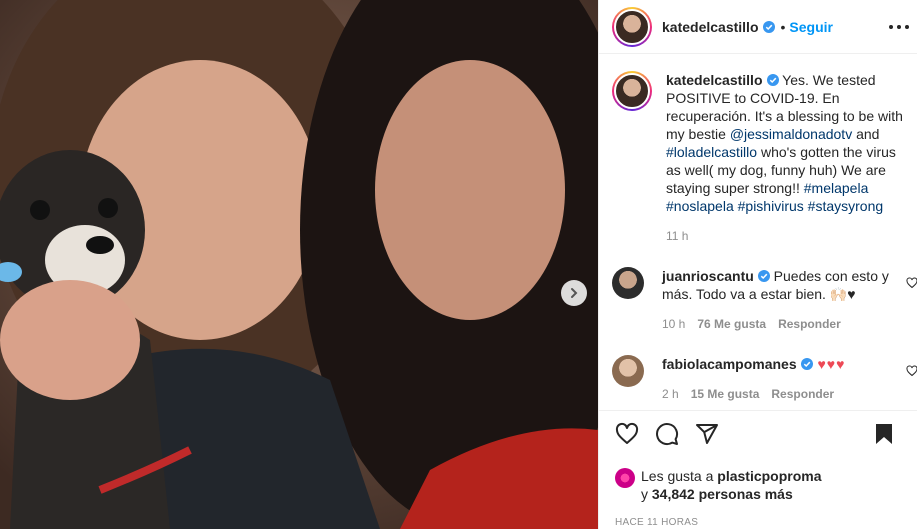 The width and height of the screenshot is (917, 529). What do you see at coordinates (836, 188) in the screenshot?
I see `hashtag-link: #melapela` at bounding box center [836, 188].